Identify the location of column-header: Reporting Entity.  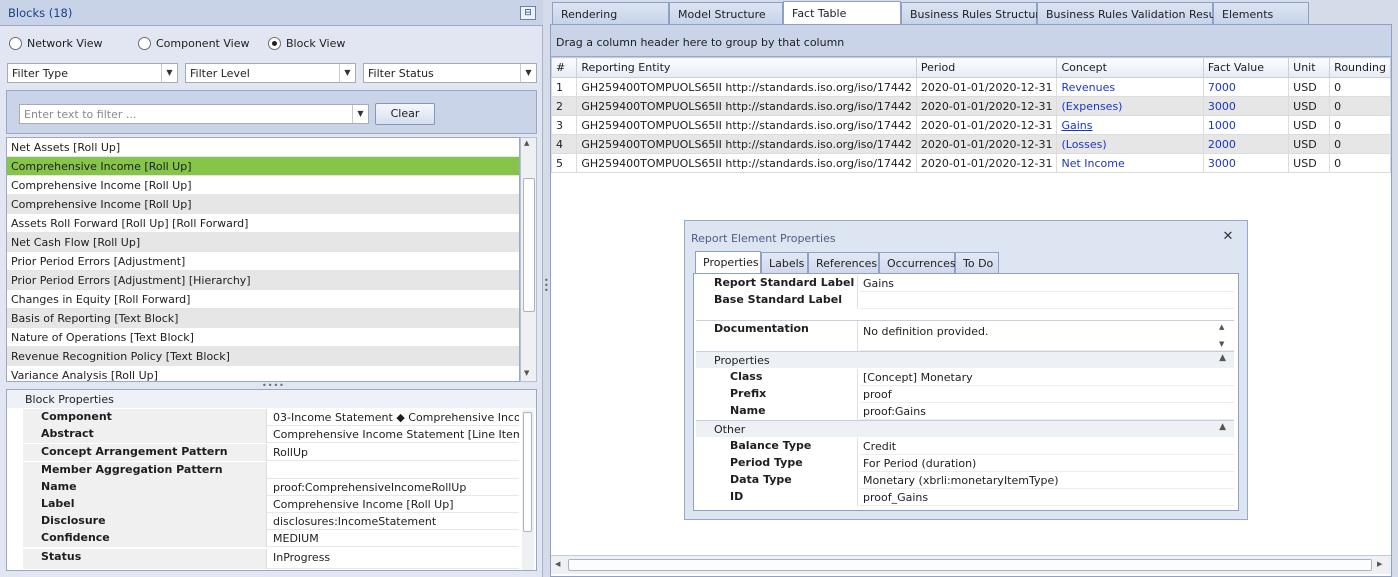
(746, 67).